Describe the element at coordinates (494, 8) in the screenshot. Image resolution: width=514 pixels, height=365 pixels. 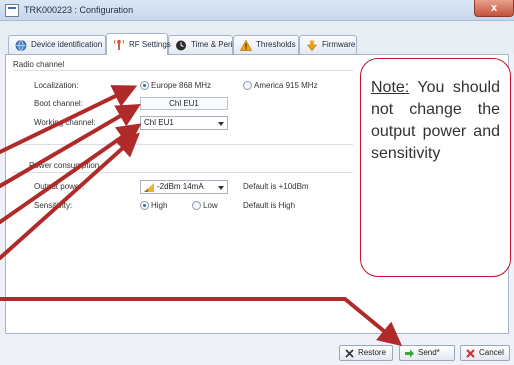
I see `close-button: x` at that location.